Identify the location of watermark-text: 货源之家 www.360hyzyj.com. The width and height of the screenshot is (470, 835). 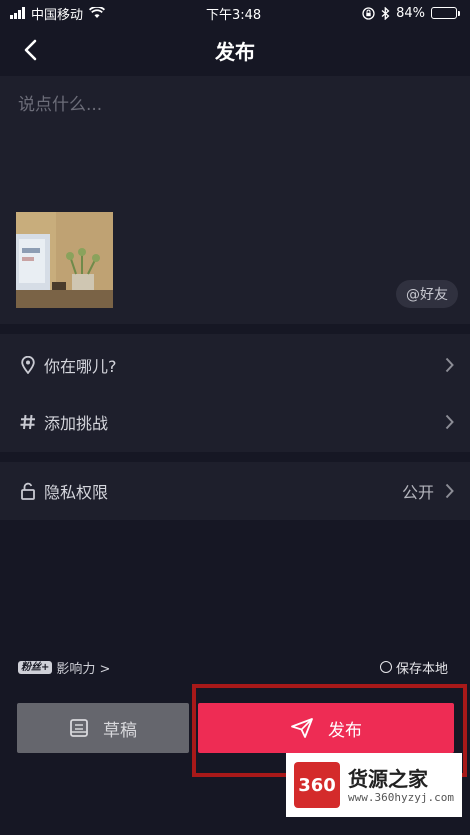
(401, 785).